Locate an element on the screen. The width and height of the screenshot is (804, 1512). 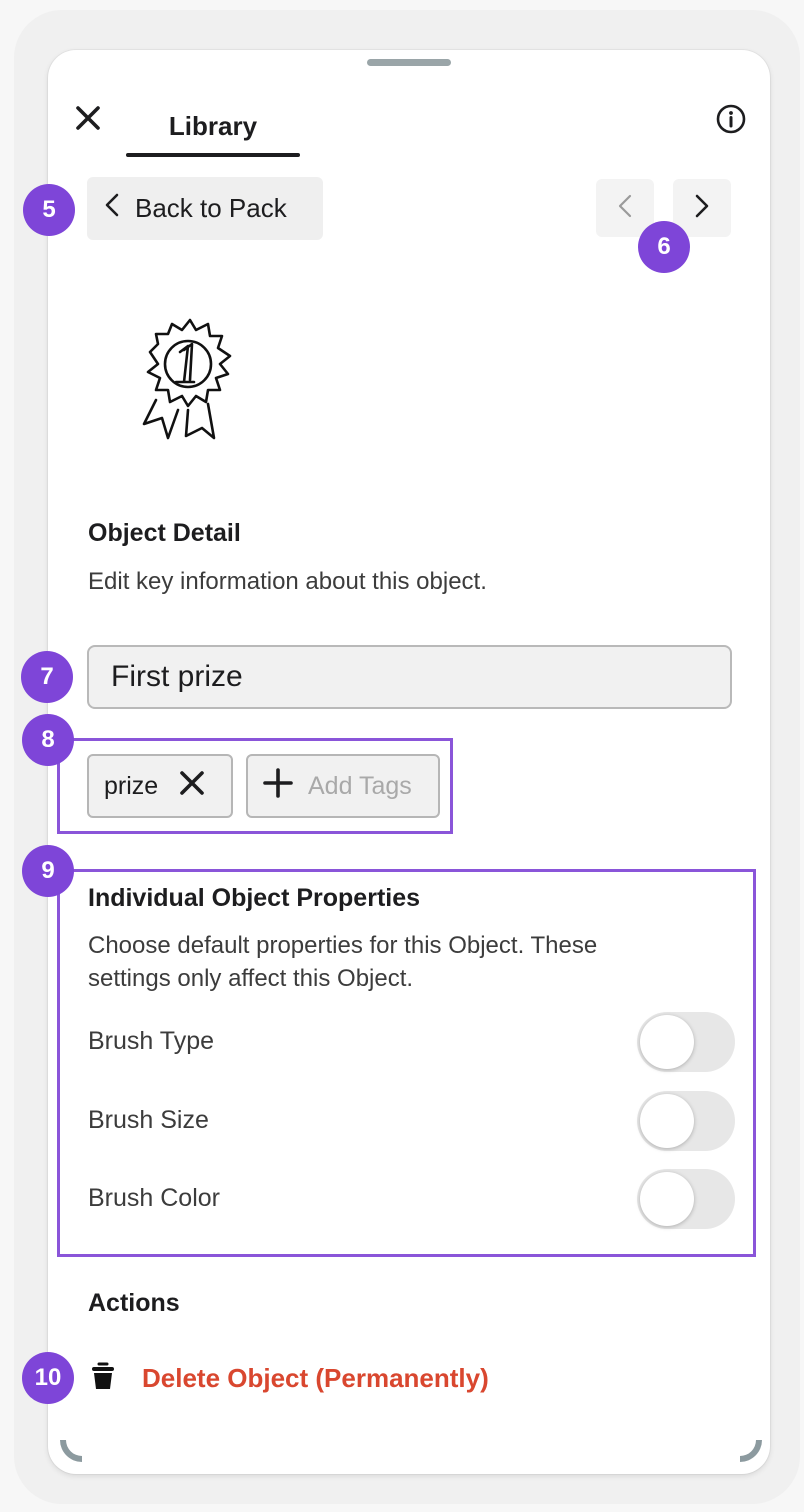
info-icon is located at coordinates (731, 121).